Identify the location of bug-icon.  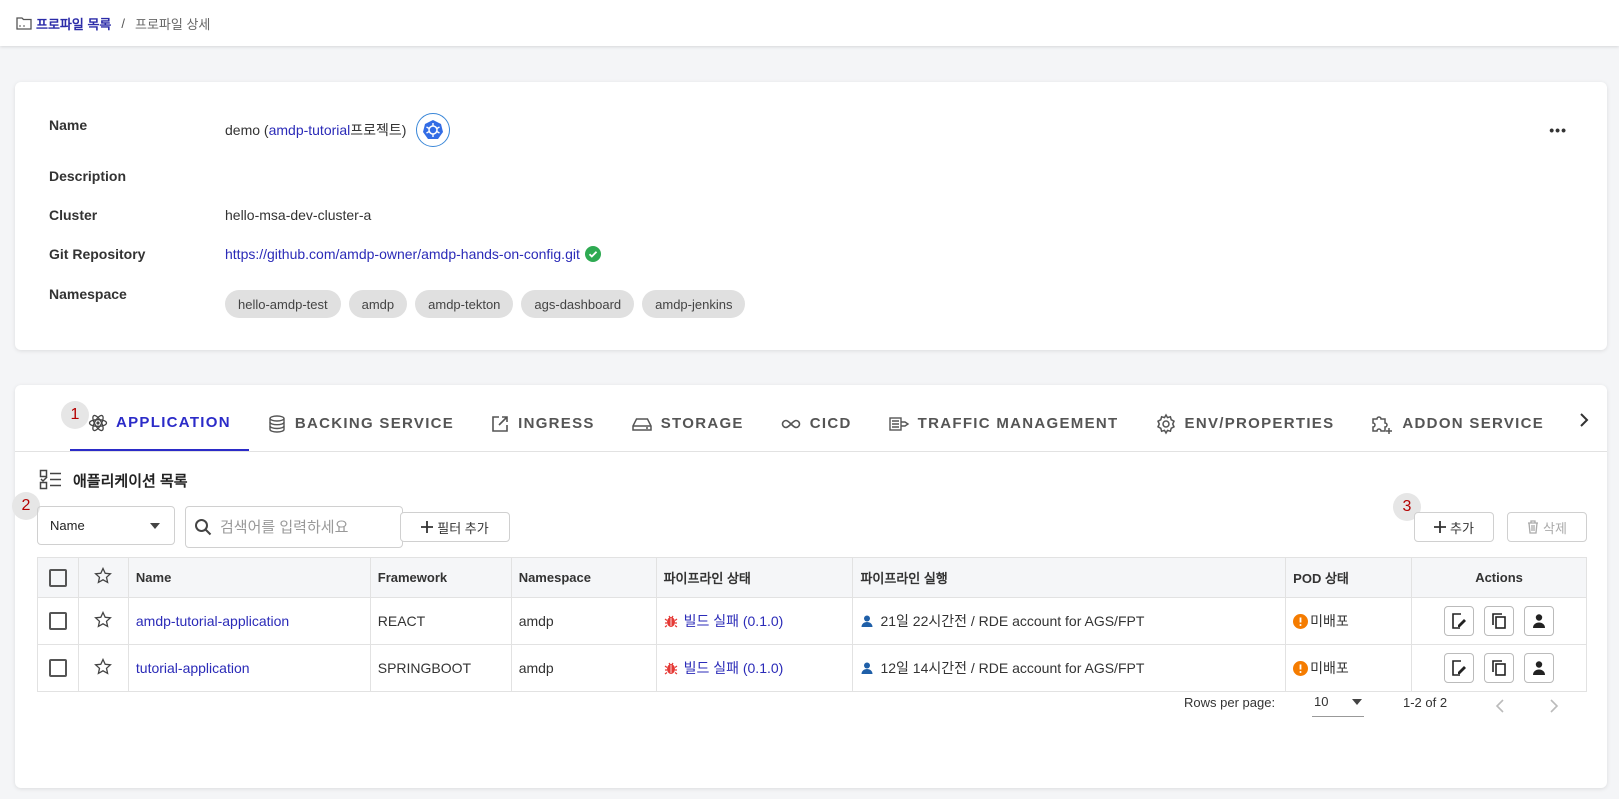
(670, 621).